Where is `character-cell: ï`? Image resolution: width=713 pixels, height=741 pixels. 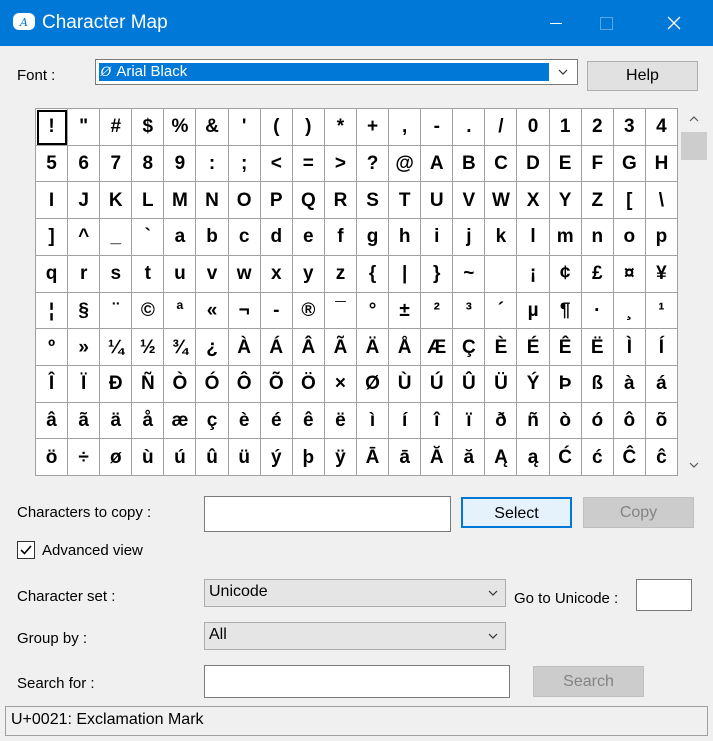 character-cell: ï is located at coordinates (469, 421).